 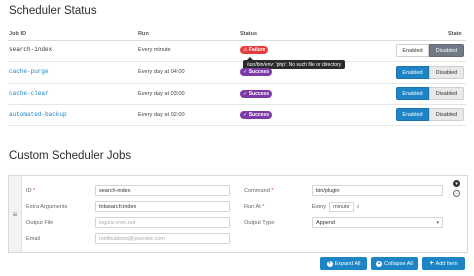 I want to click on add-item-label: Add Item, so click(x=446, y=263).